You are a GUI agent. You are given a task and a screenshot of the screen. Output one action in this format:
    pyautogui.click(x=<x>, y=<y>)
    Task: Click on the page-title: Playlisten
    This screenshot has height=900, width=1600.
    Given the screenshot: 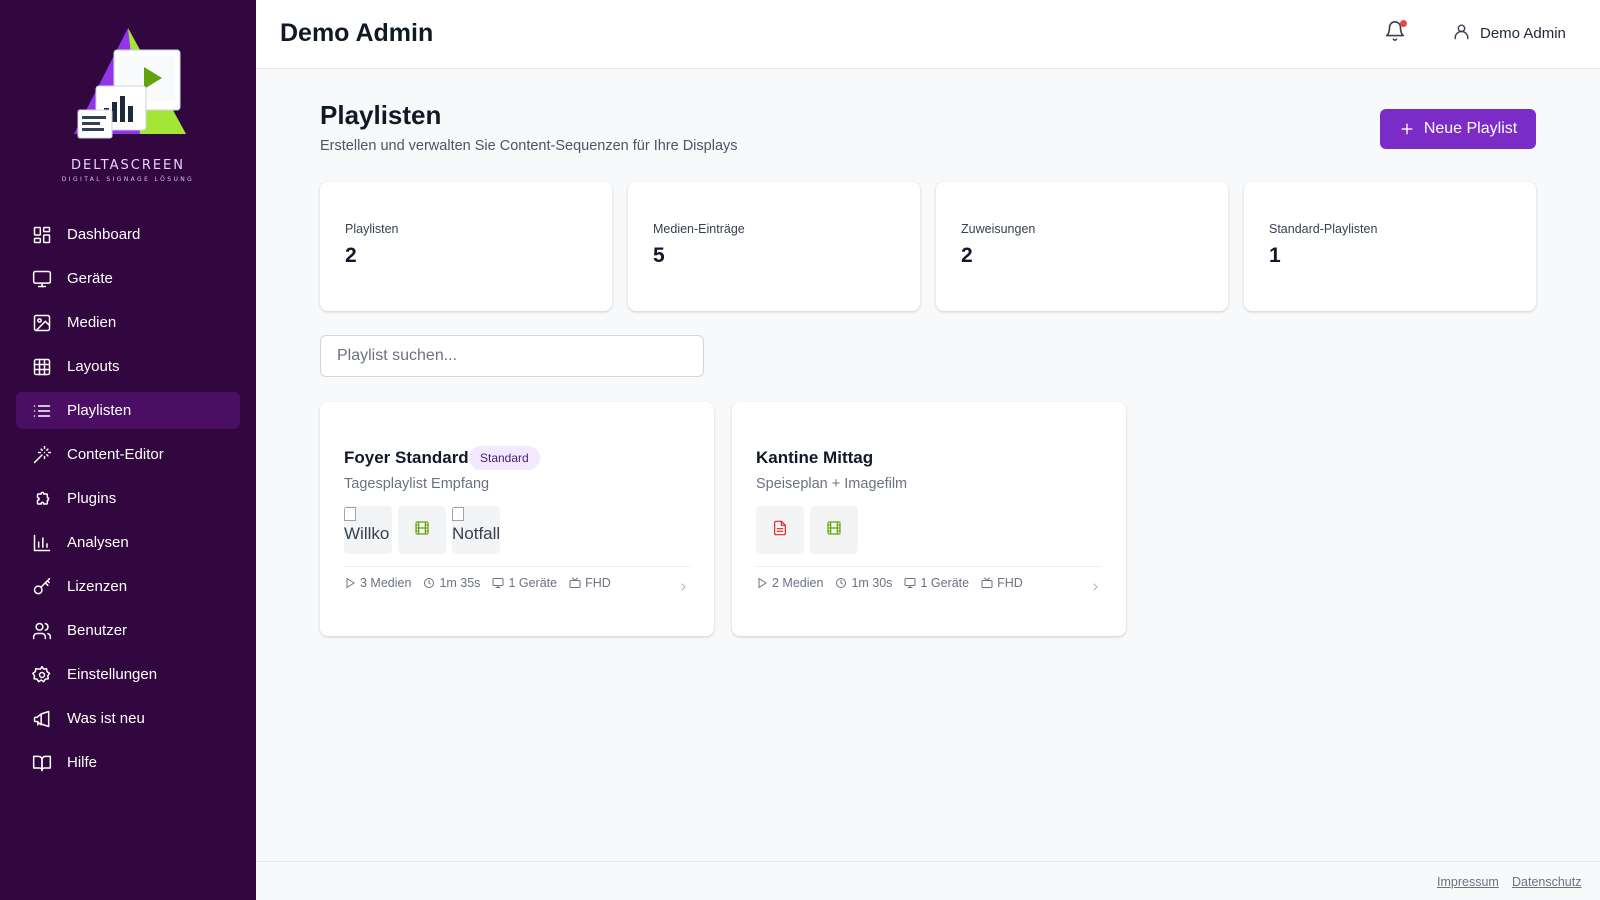 What is the action you would take?
    pyautogui.click(x=381, y=115)
    